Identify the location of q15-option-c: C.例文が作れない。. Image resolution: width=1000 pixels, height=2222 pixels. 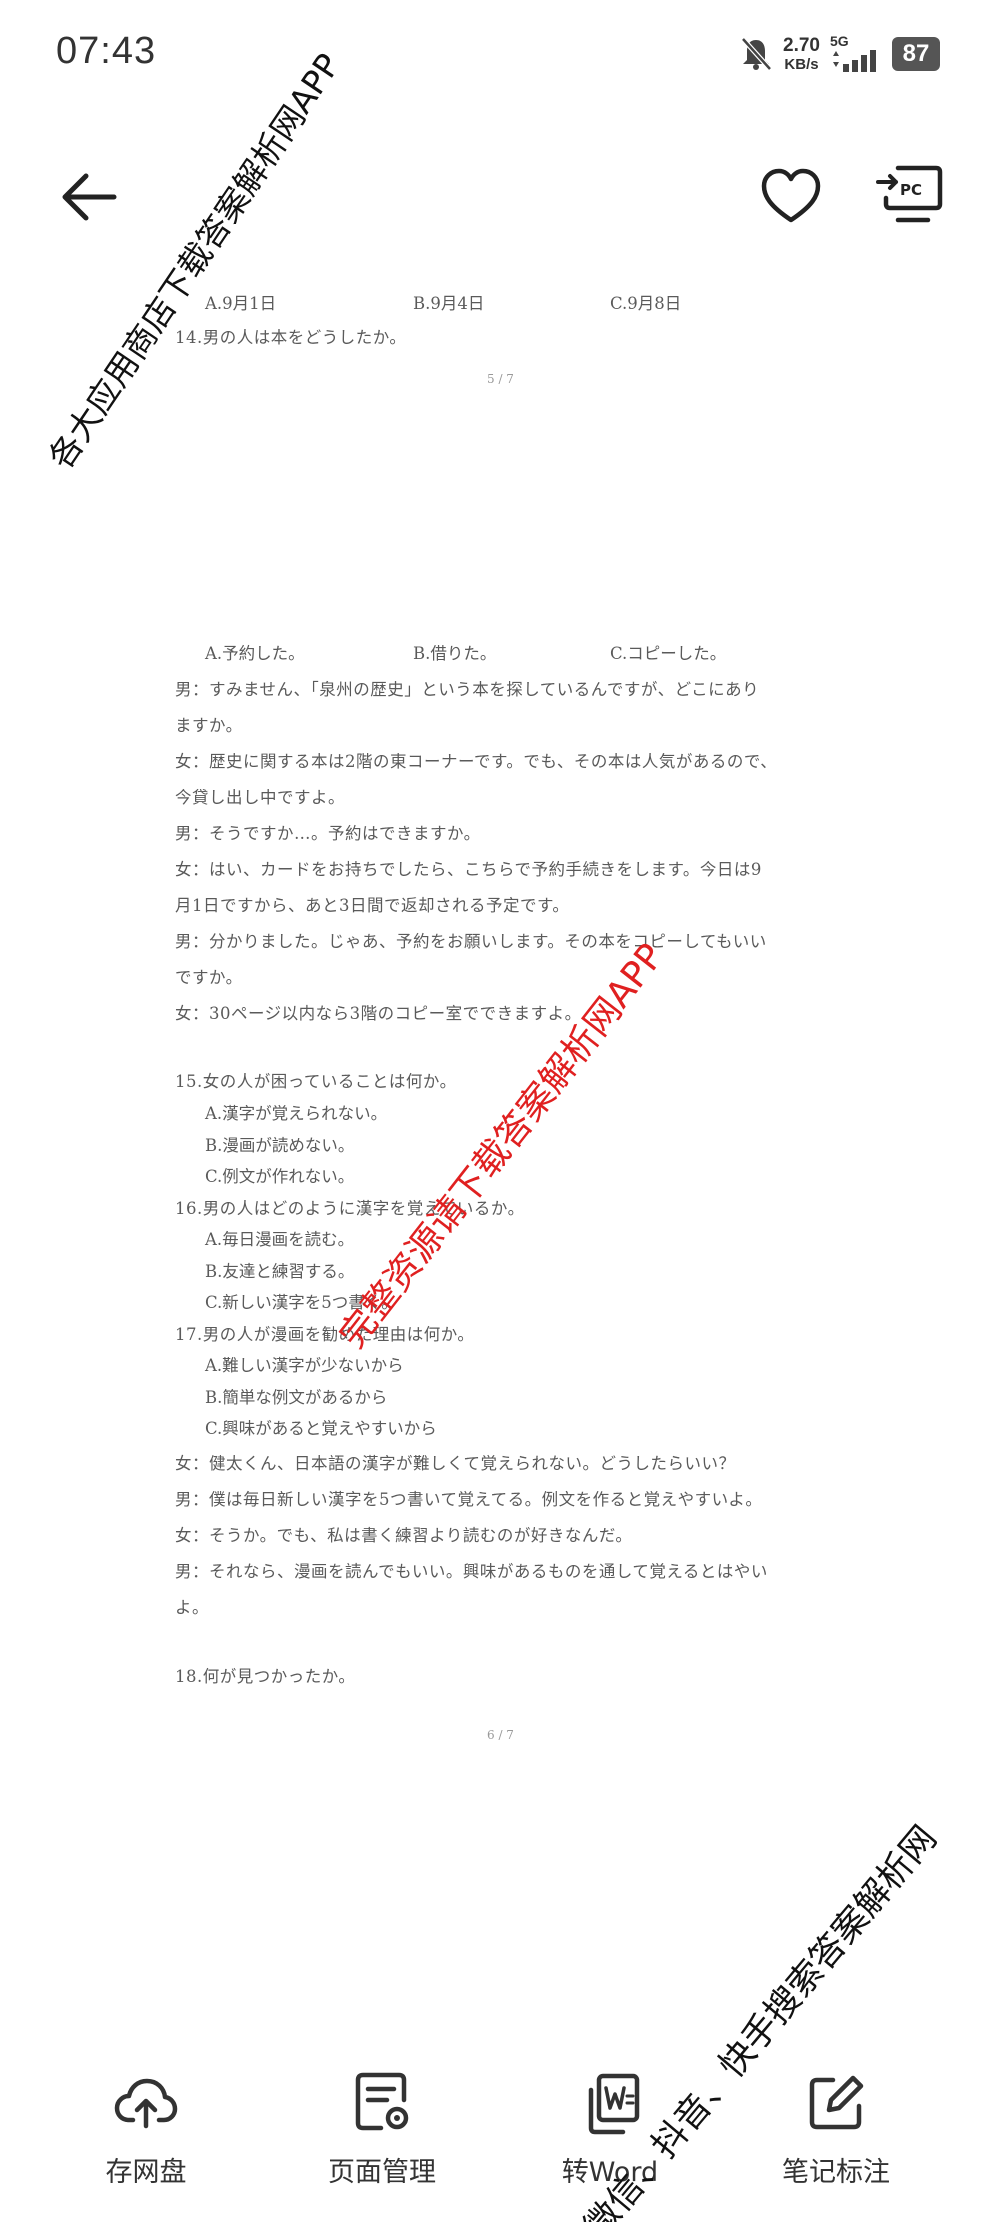
(280, 1176).